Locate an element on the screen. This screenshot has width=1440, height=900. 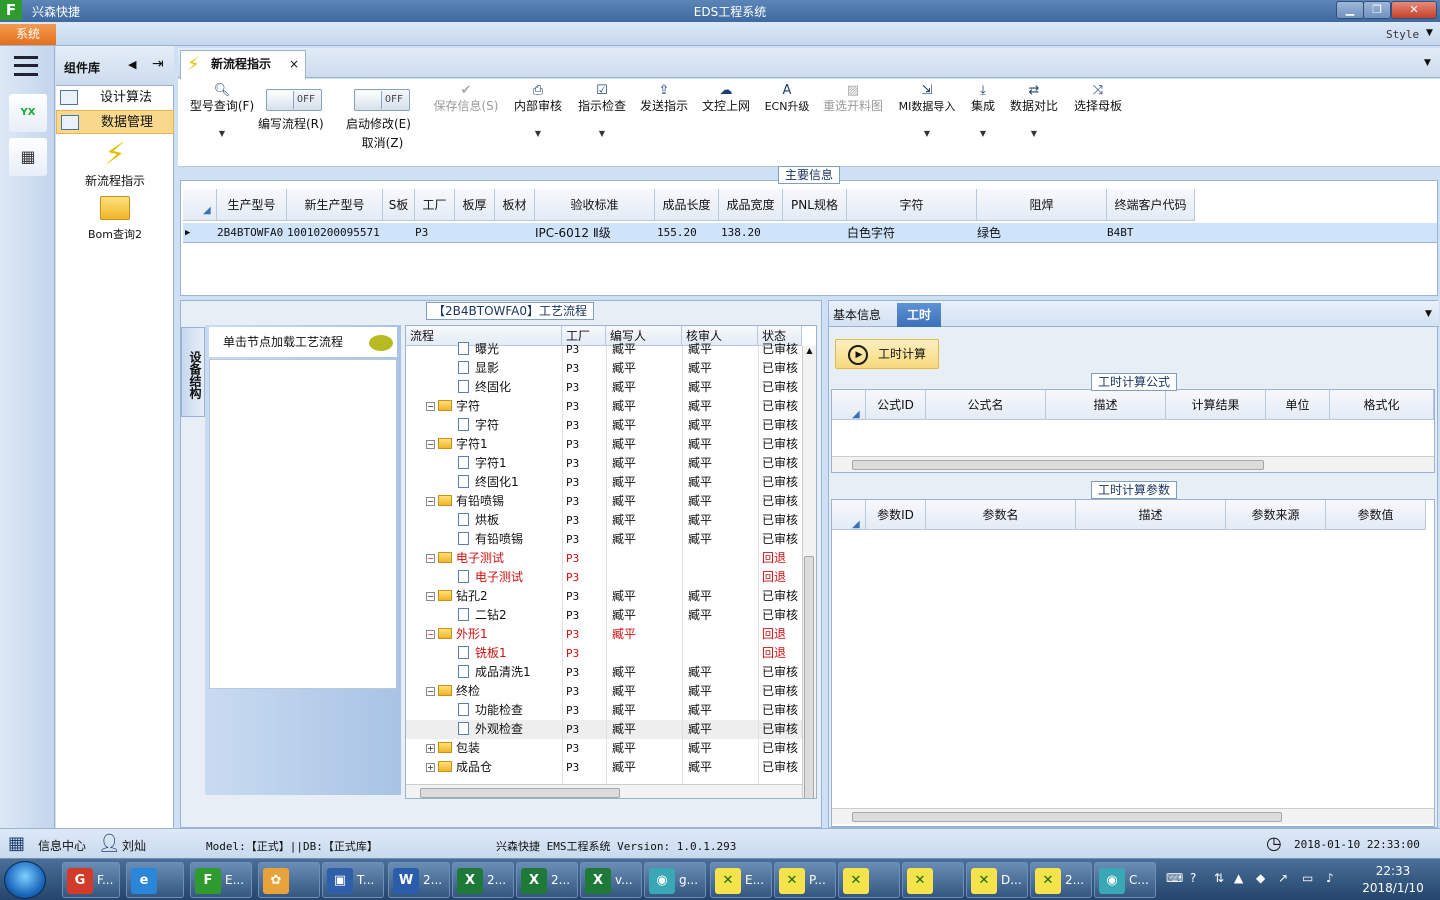
pin-panel-icon: ⇥ is located at coordinates (158, 64).